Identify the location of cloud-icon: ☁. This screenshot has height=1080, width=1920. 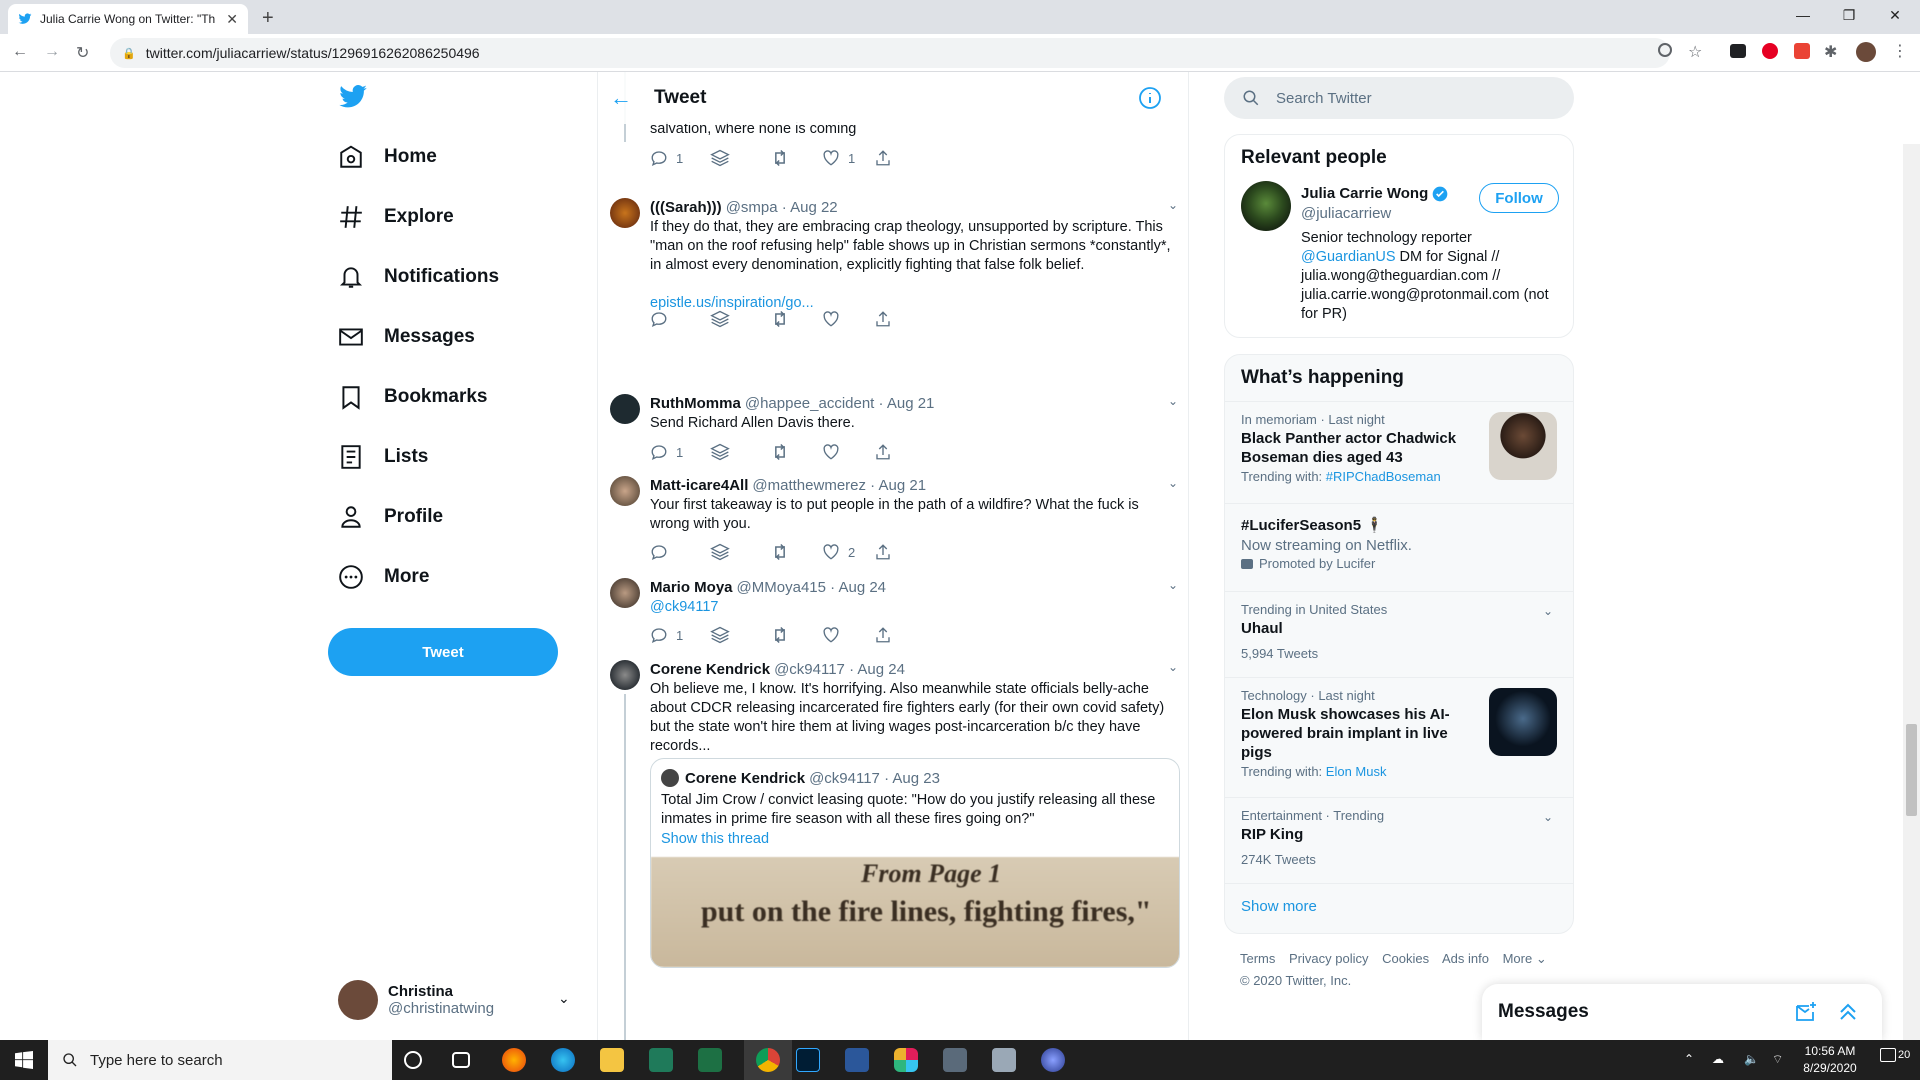
(1718, 1059).